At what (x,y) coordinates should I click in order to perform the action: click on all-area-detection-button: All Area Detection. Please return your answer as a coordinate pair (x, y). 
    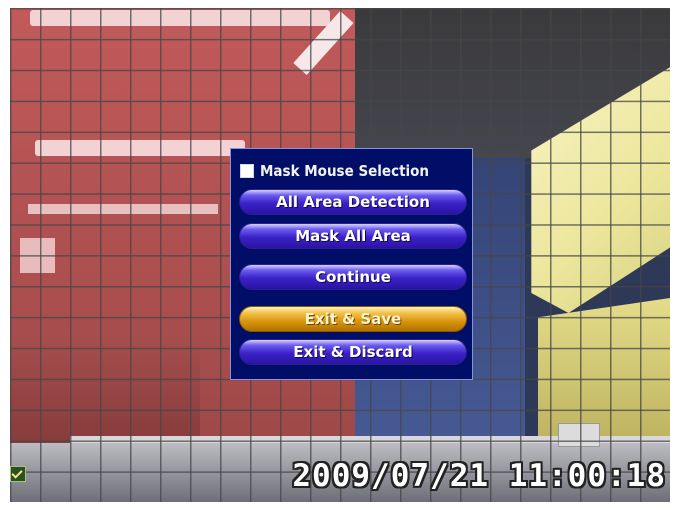
    Looking at the image, I should click on (353, 202).